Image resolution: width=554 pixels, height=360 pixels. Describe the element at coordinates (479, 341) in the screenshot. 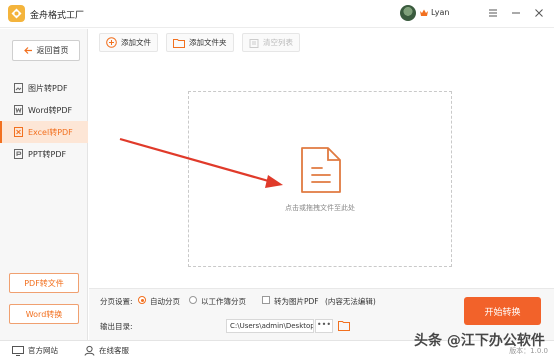

I see `watermark: 头条 @江下办公软件` at that location.